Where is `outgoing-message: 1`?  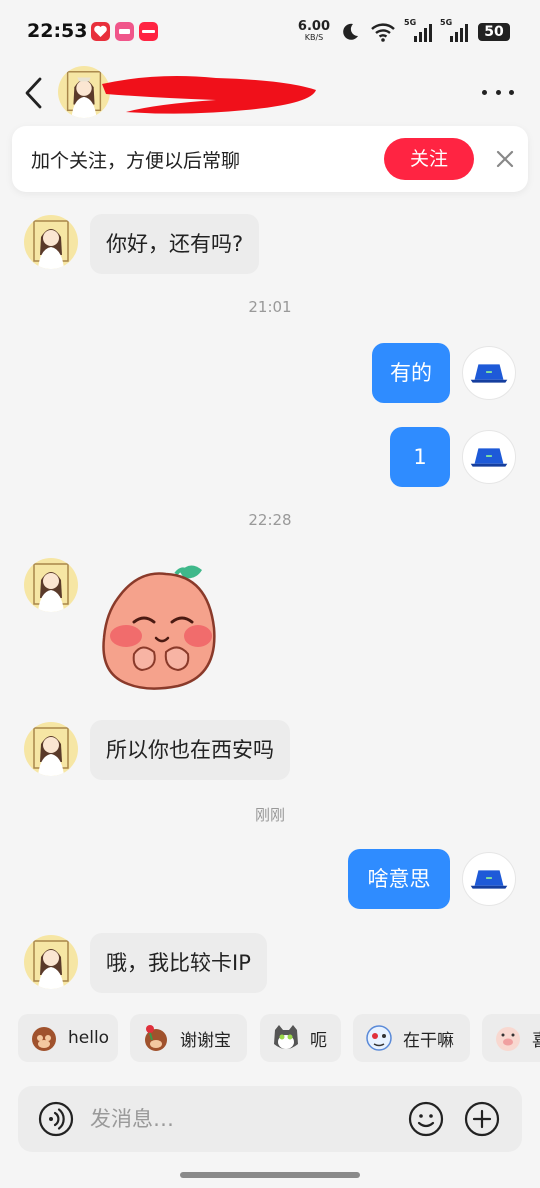 outgoing-message: 1 is located at coordinates (420, 457).